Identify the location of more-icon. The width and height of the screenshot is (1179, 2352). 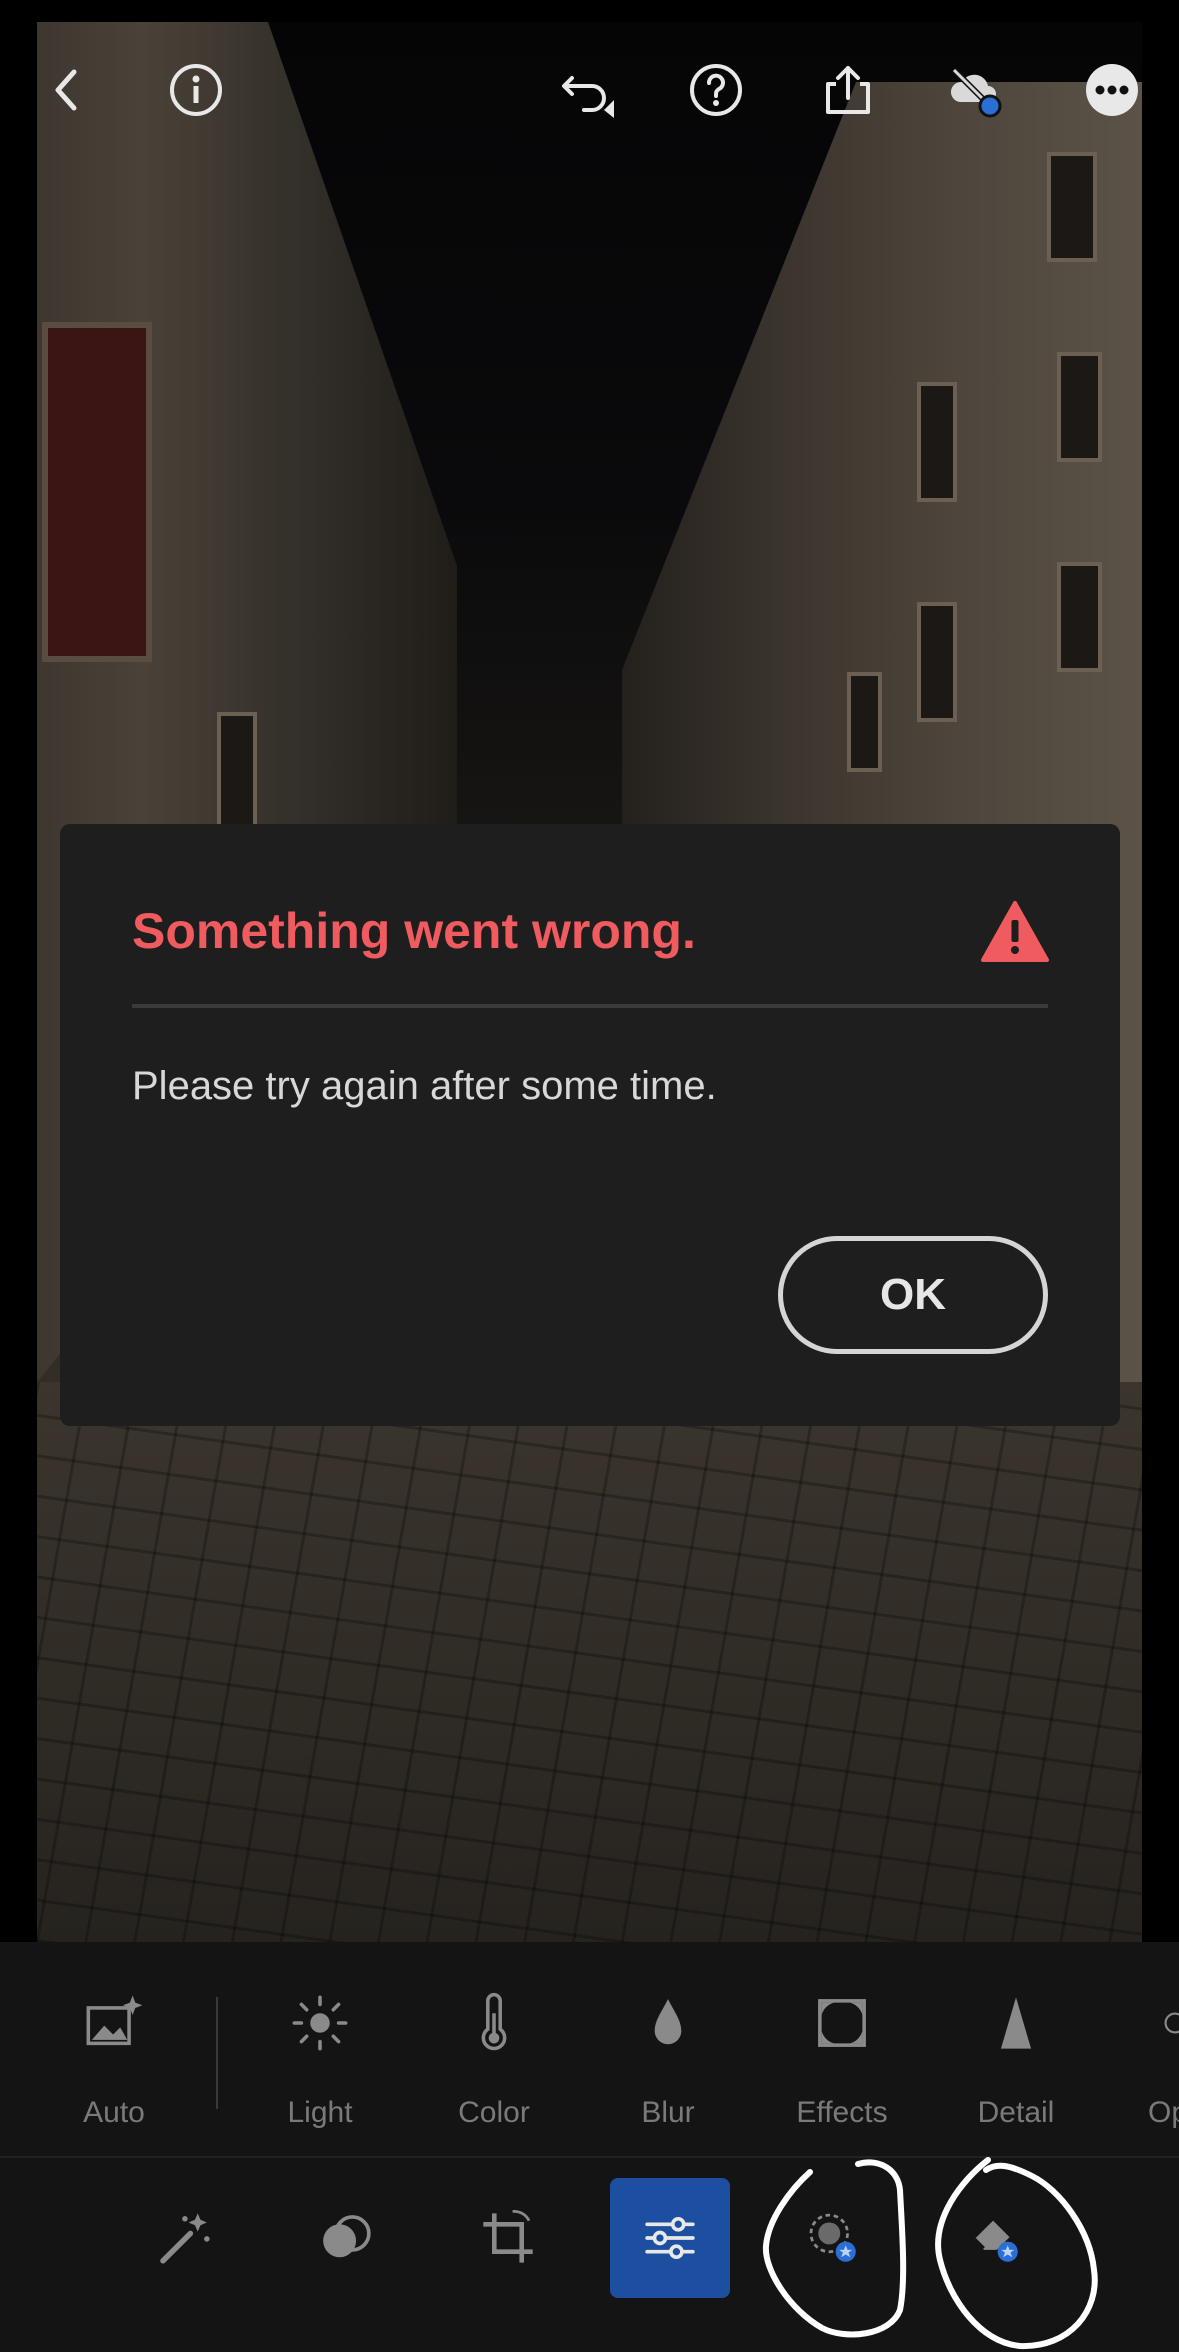
(1112, 90).